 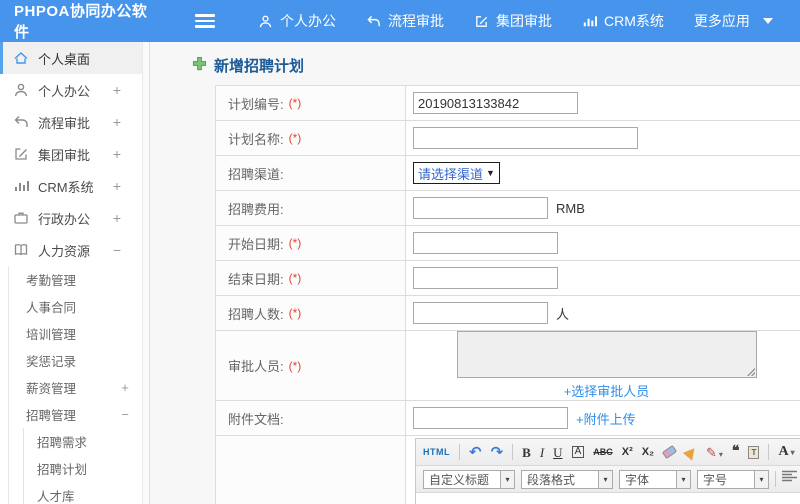 What do you see at coordinates (74, 250) in the screenshot?
I see `sidebar-item-hr: 人力资源 −` at bounding box center [74, 250].